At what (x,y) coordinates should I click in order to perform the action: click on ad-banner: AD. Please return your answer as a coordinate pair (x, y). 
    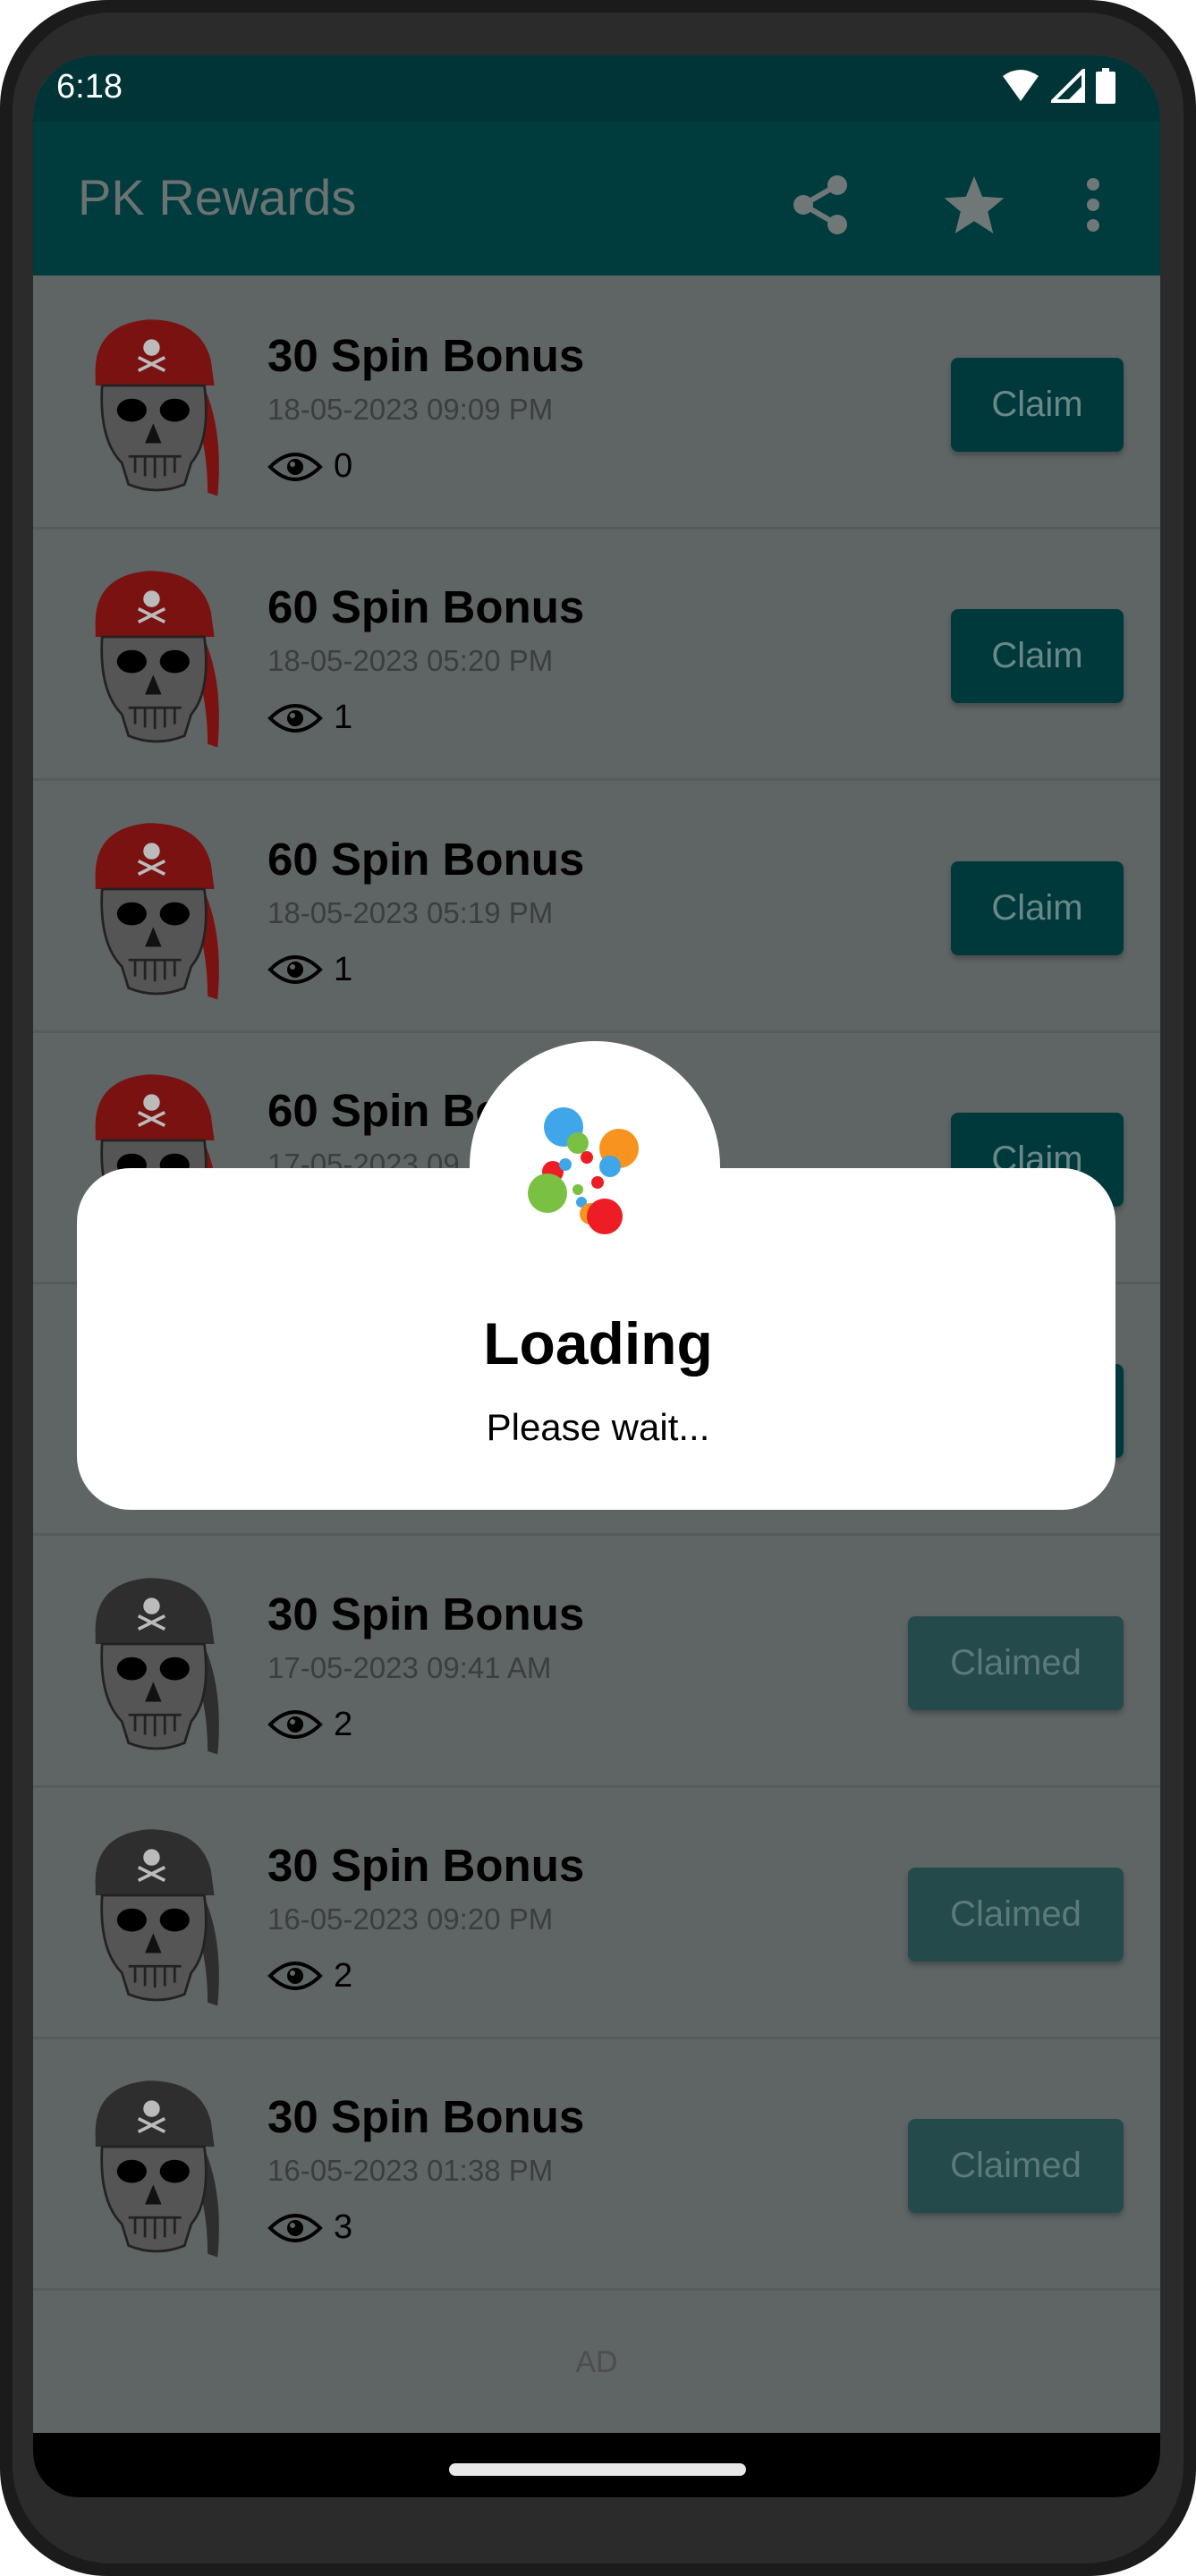
    Looking at the image, I should click on (596, 2362).